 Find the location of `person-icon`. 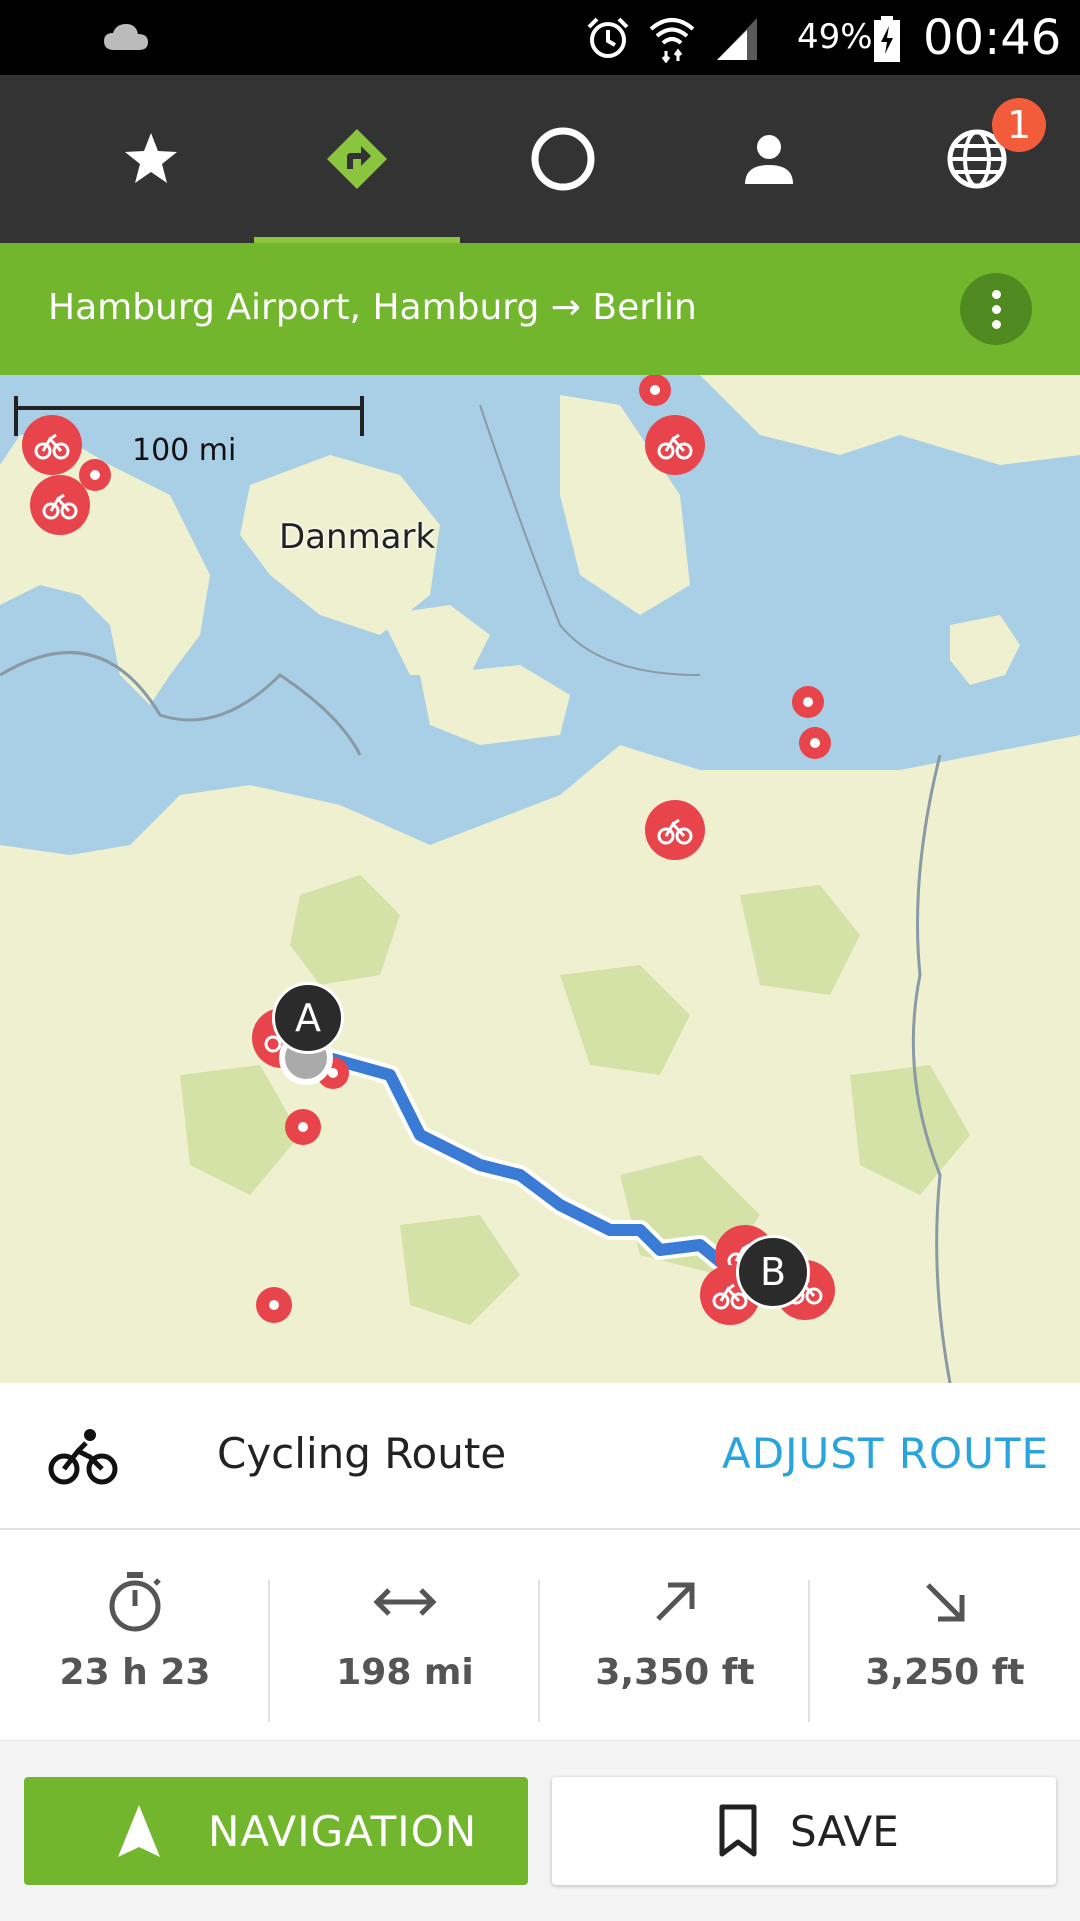

person-icon is located at coordinates (769, 159).